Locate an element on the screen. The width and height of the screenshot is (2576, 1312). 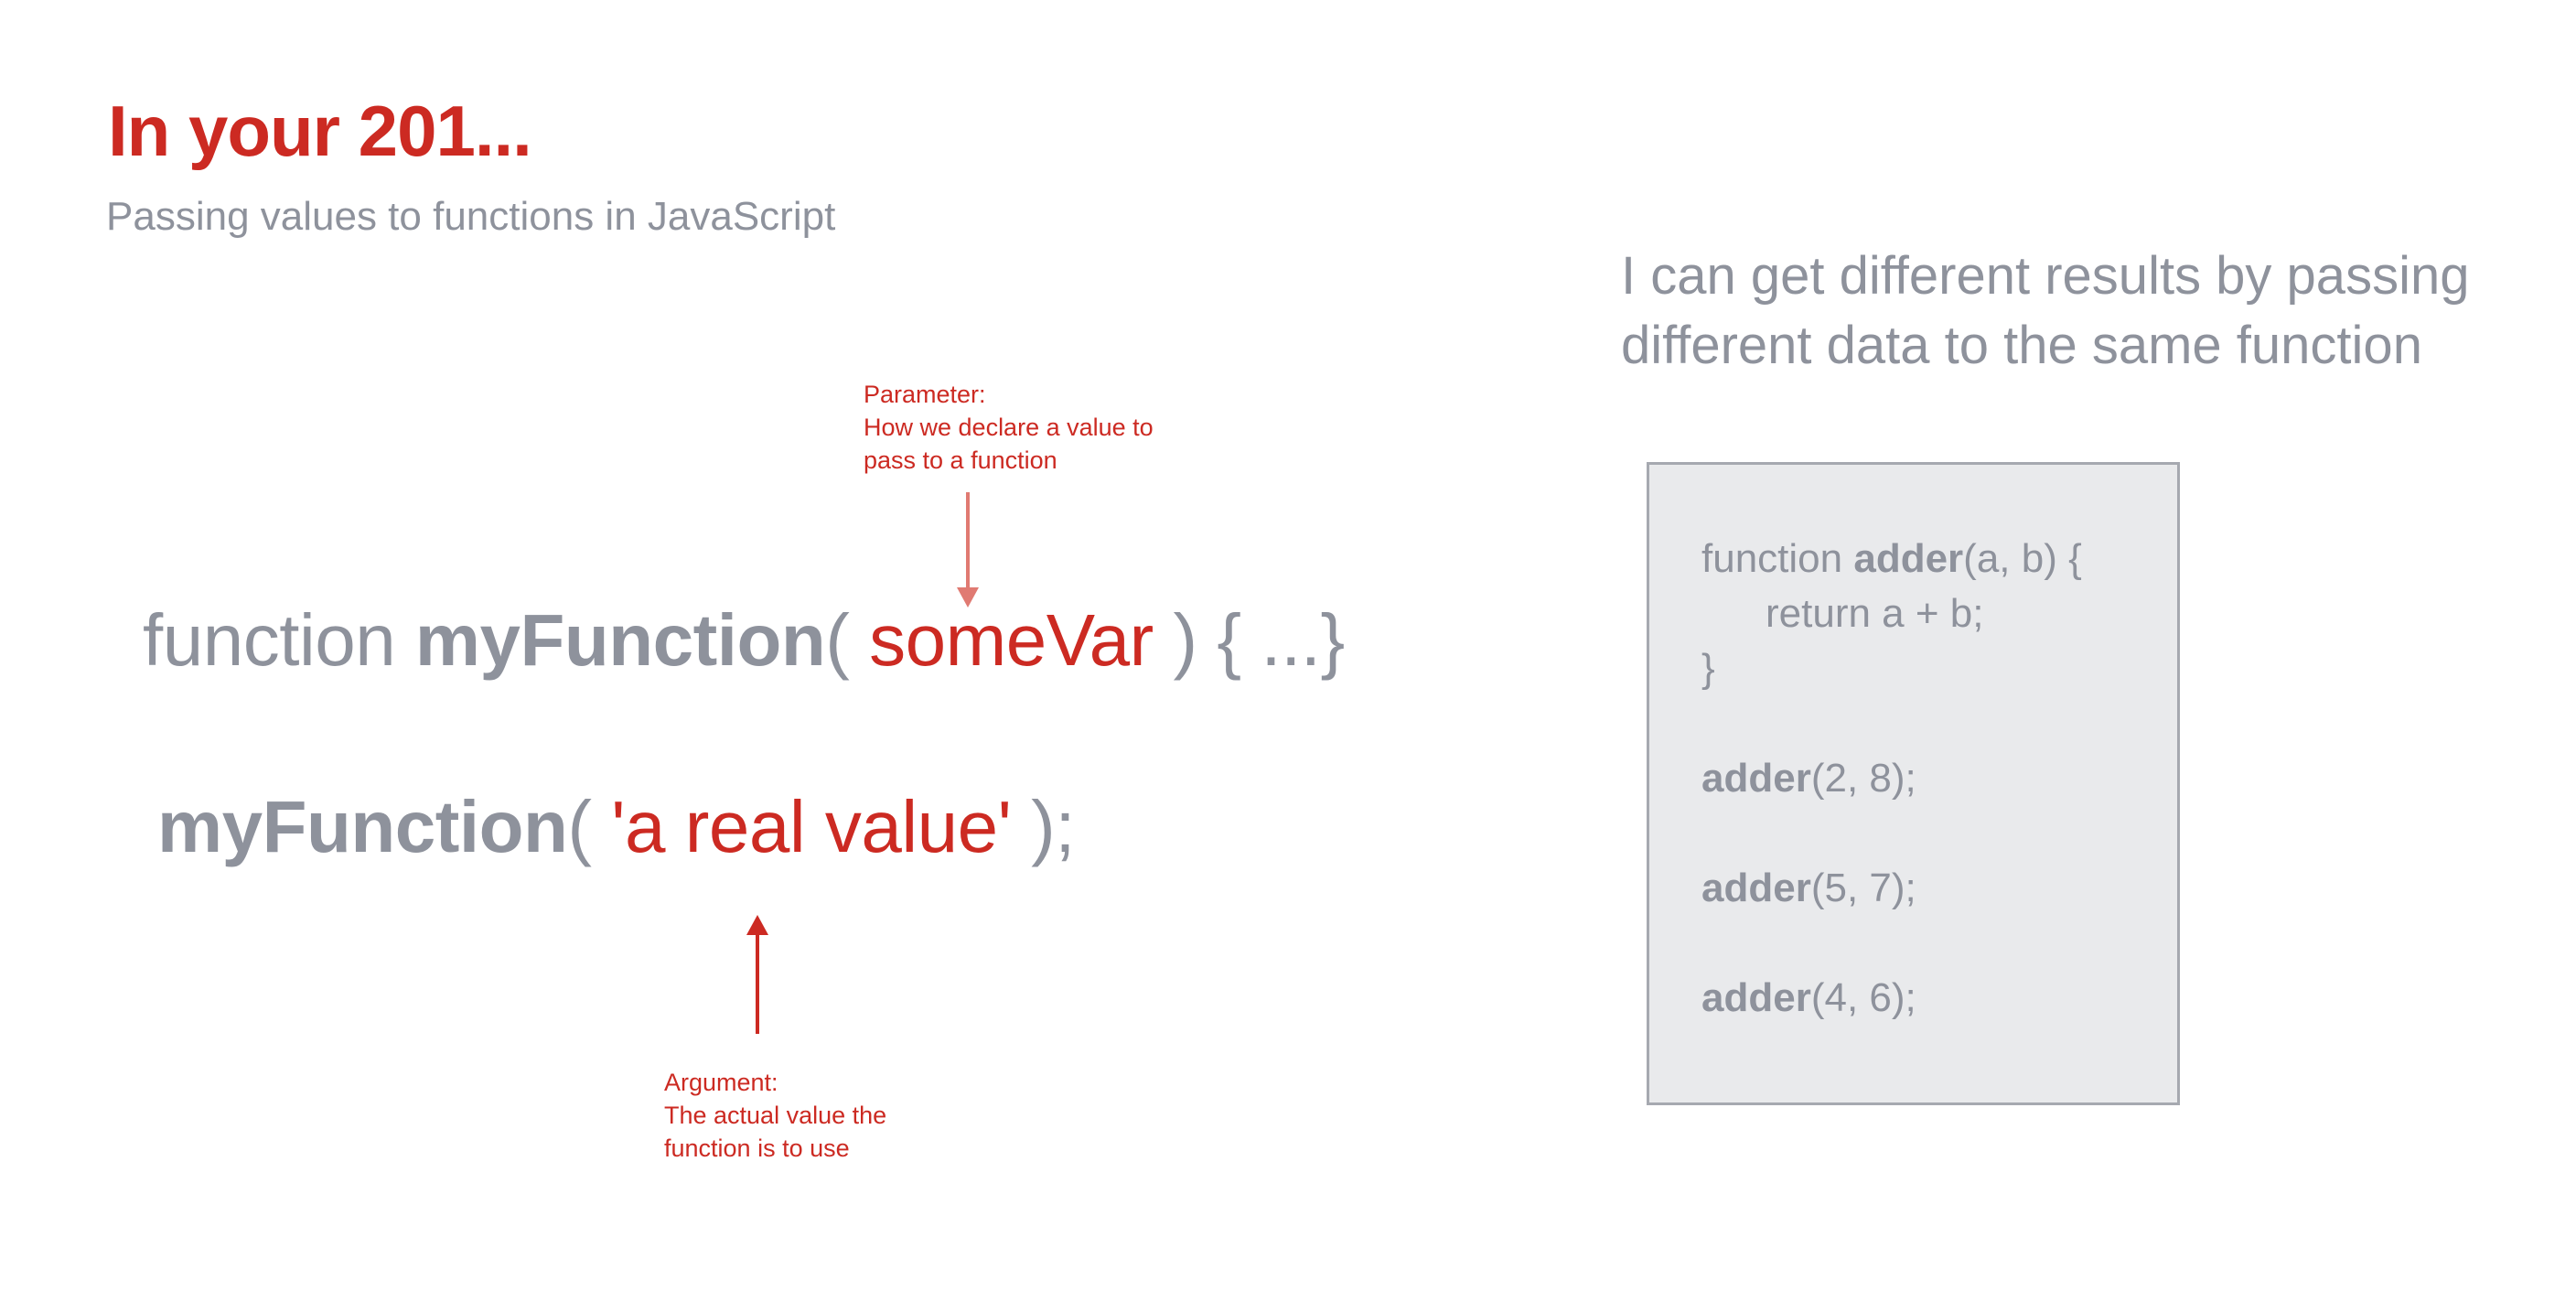
parameter-description-line-1: How we declare a value to is located at coordinates (1009, 427).